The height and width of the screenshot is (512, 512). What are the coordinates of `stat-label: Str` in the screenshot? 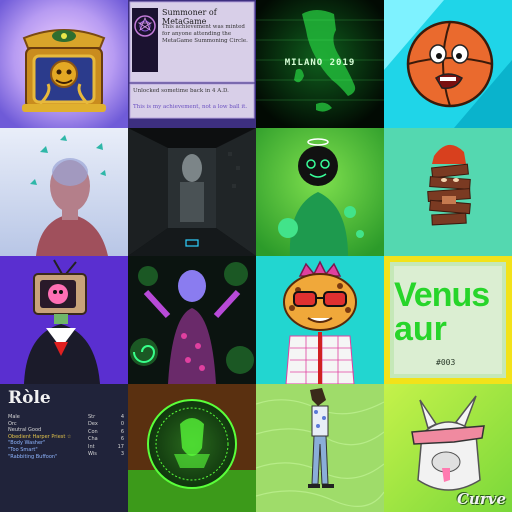 It's located at (92, 417).